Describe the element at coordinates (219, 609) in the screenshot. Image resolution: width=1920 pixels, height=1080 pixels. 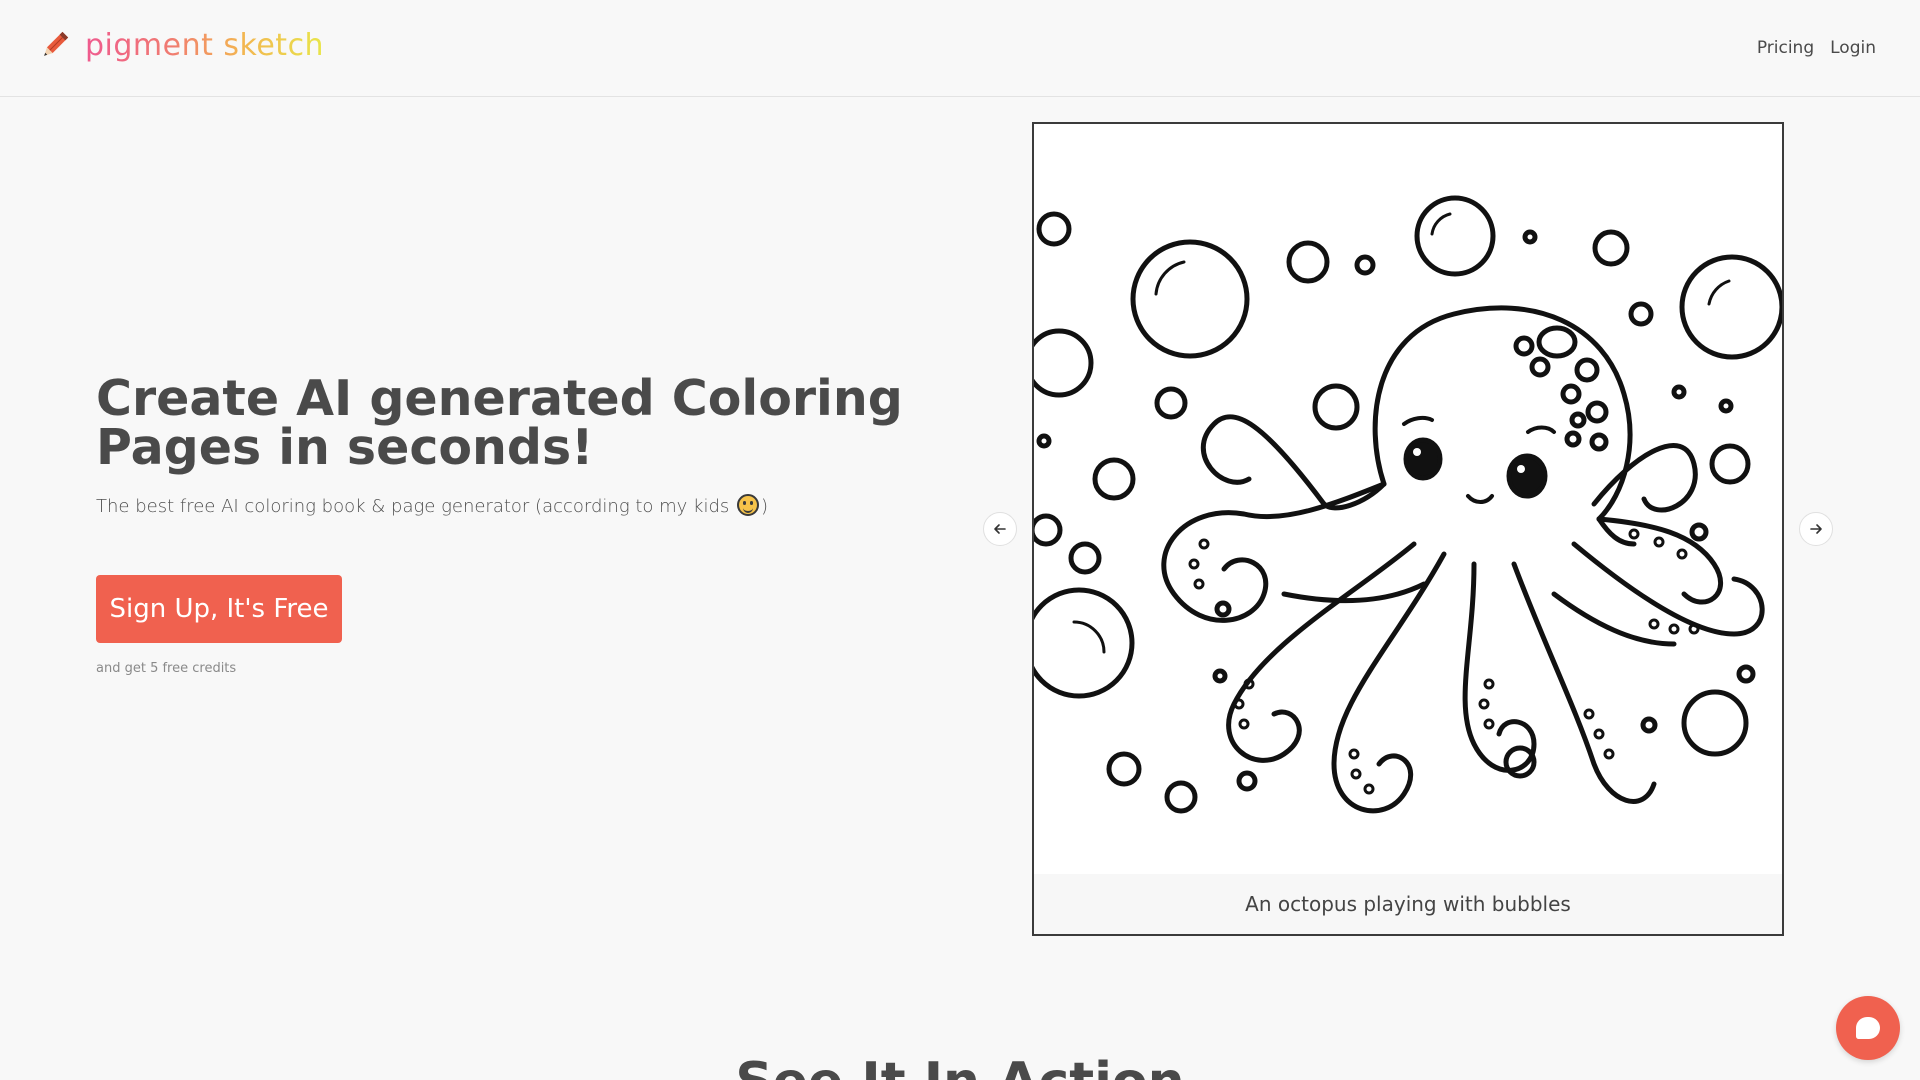
I see `signup-button: Sign Up, It's Free` at that location.